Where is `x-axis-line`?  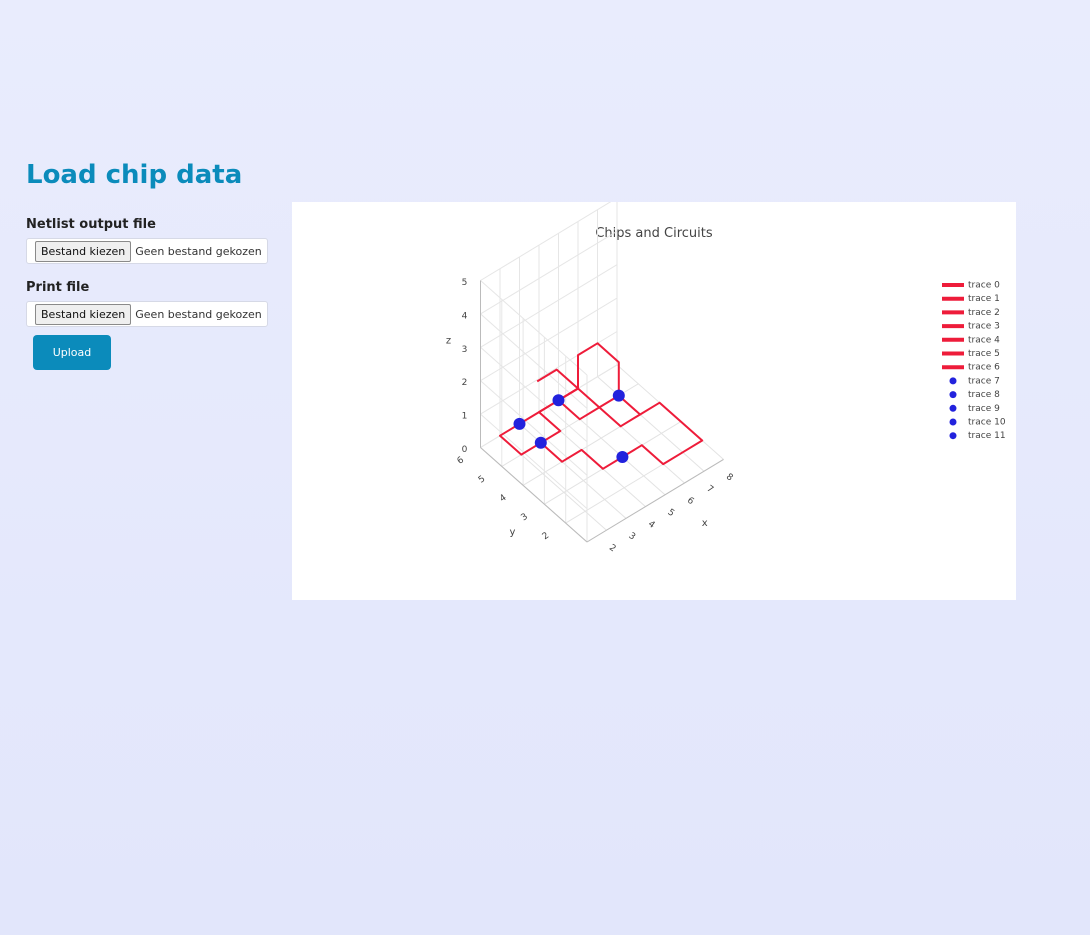
x-axis-line is located at coordinates (655, 500).